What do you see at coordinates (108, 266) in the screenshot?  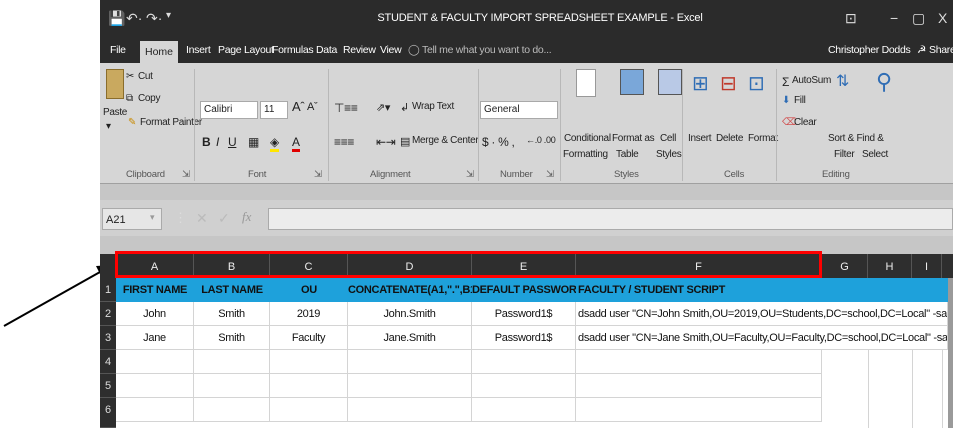 I see `select-all-corner` at bounding box center [108, 266].